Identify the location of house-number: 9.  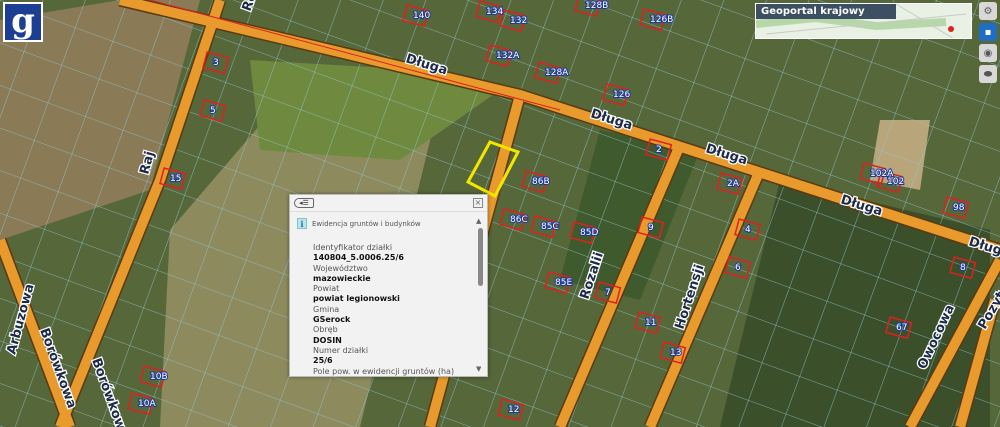
(651, 228).